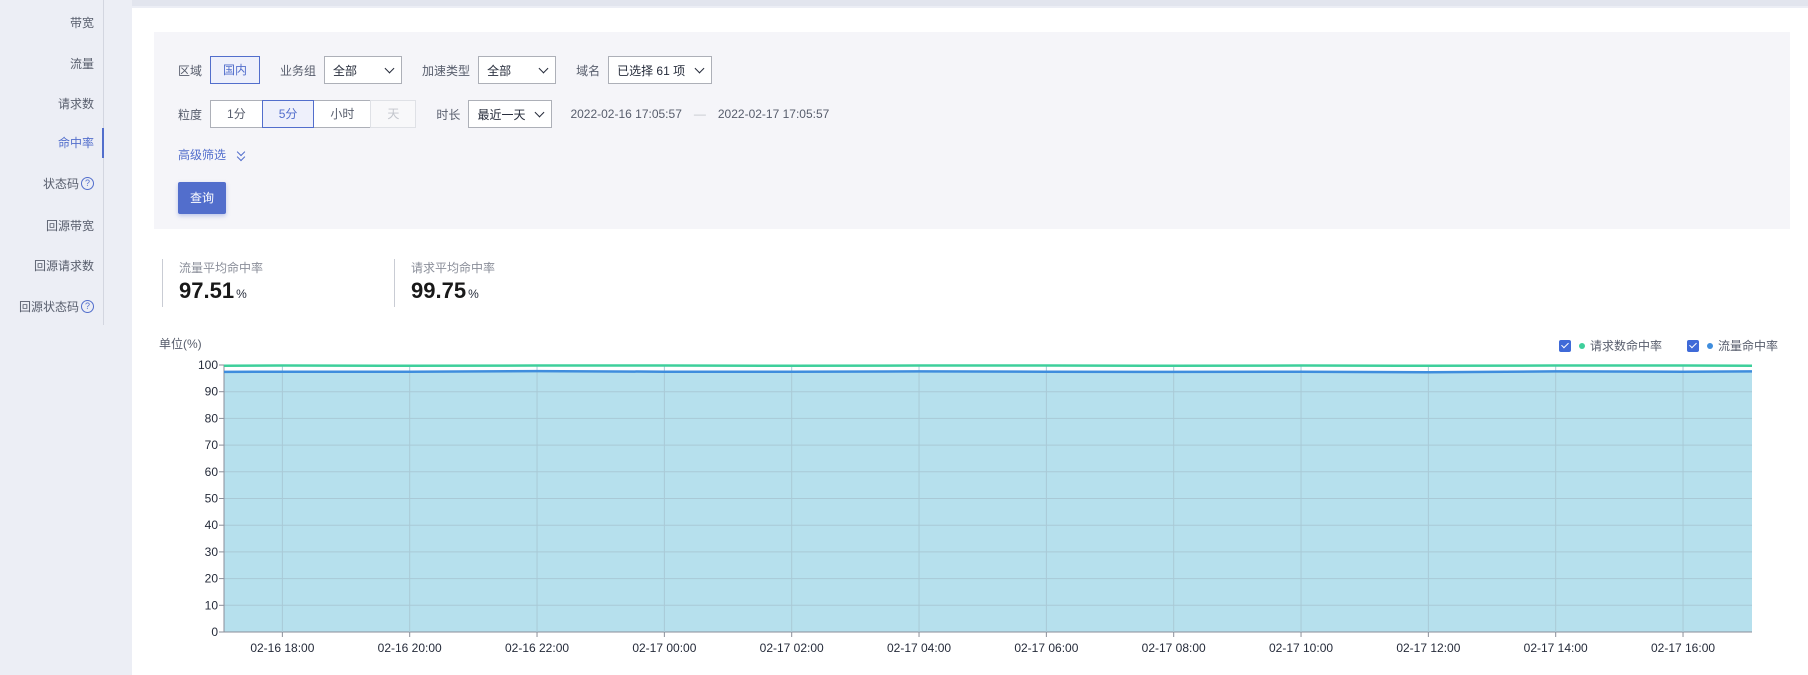 The image size is (1808, 675). Describe the element at coordinates (212, 499) in the screenshot. I see `y-tick-label: 50` at that location.